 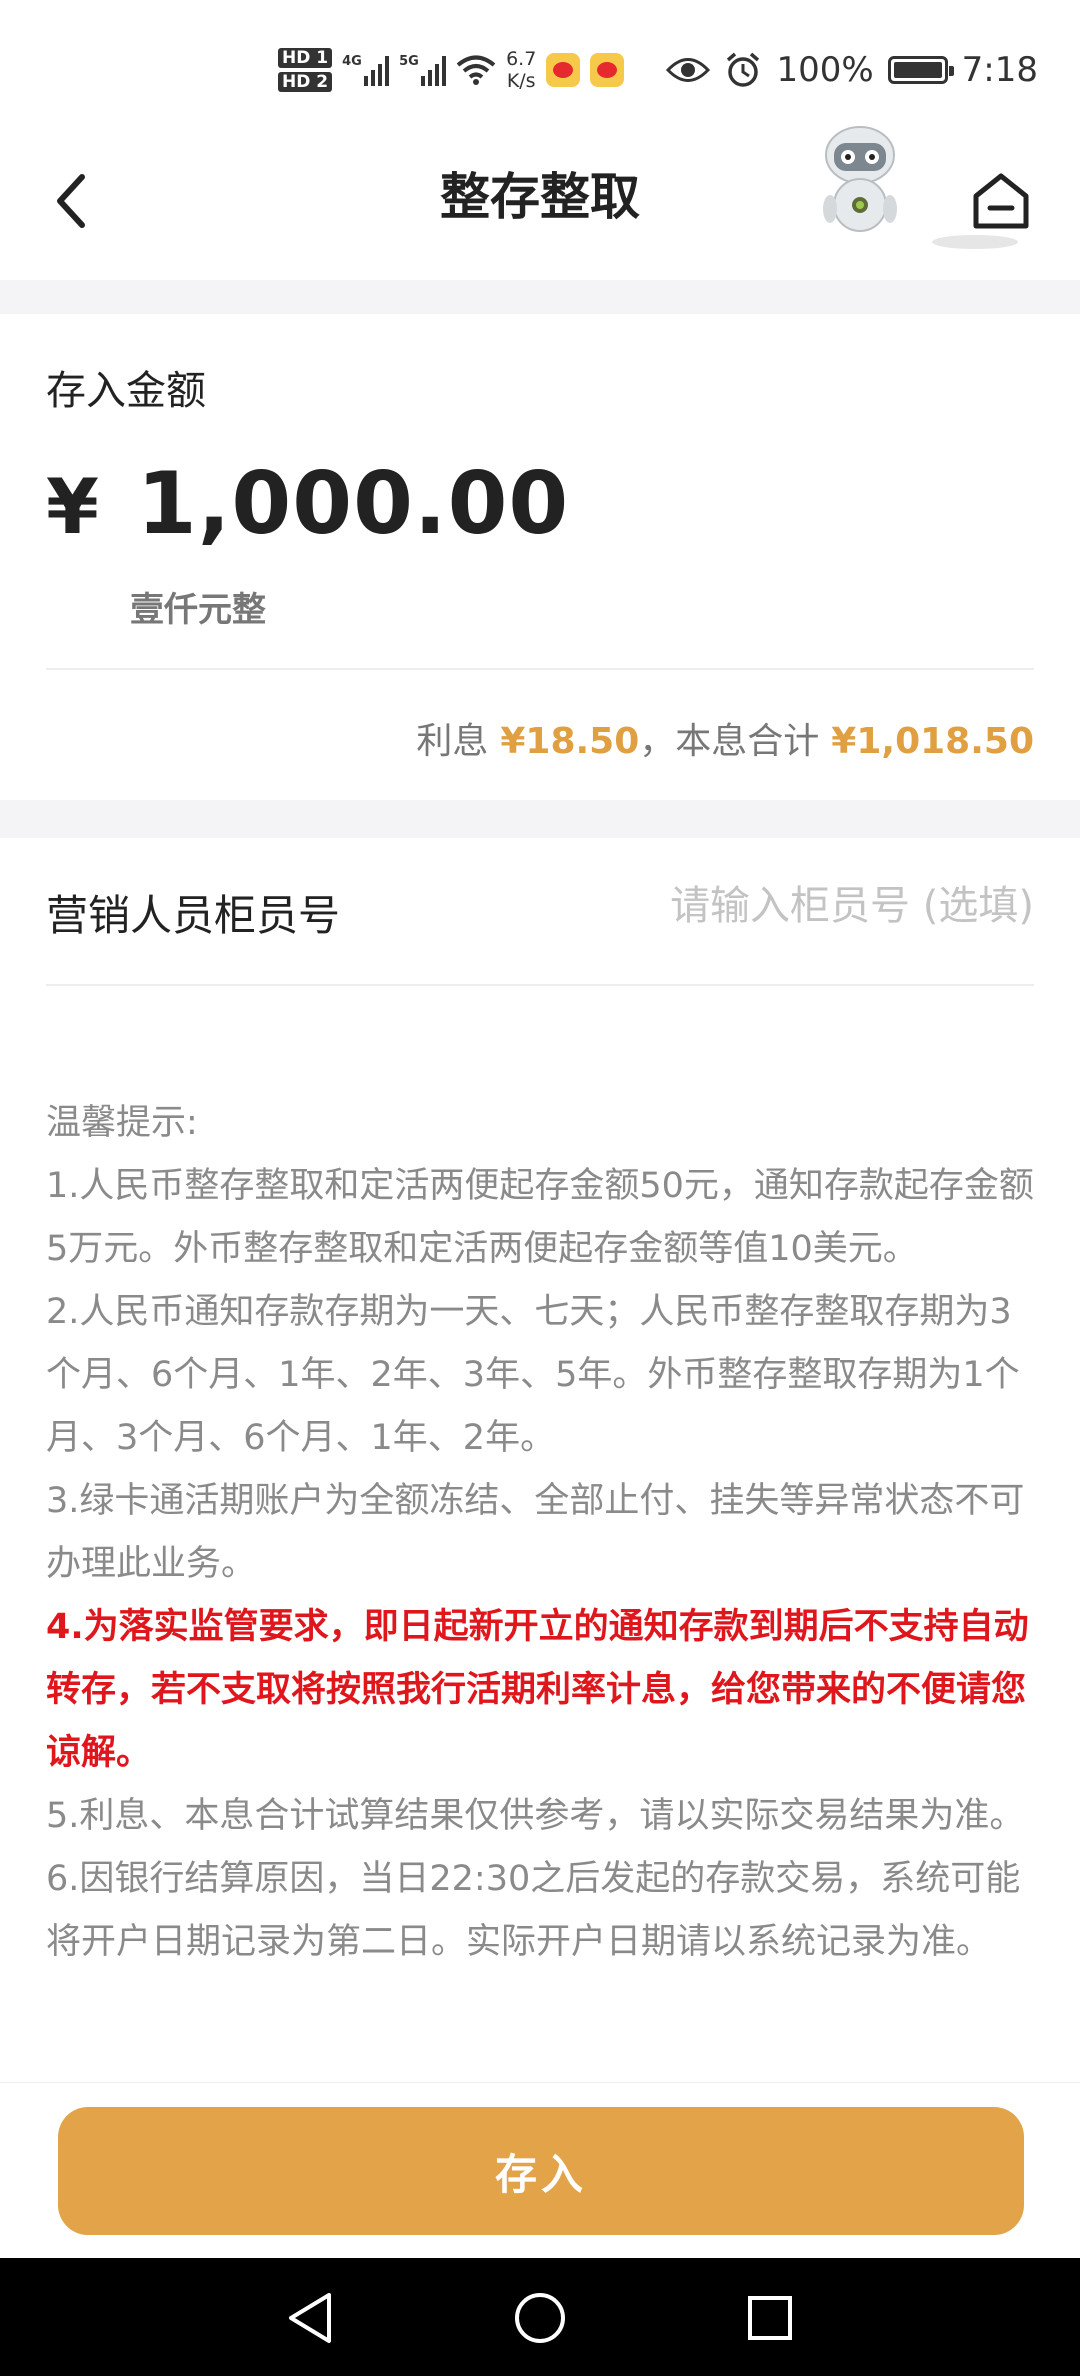 What do you see at coordinates (860, 185) in the screenshot?
I see `robot-mascot-icon` at bounding box center [860, 185].